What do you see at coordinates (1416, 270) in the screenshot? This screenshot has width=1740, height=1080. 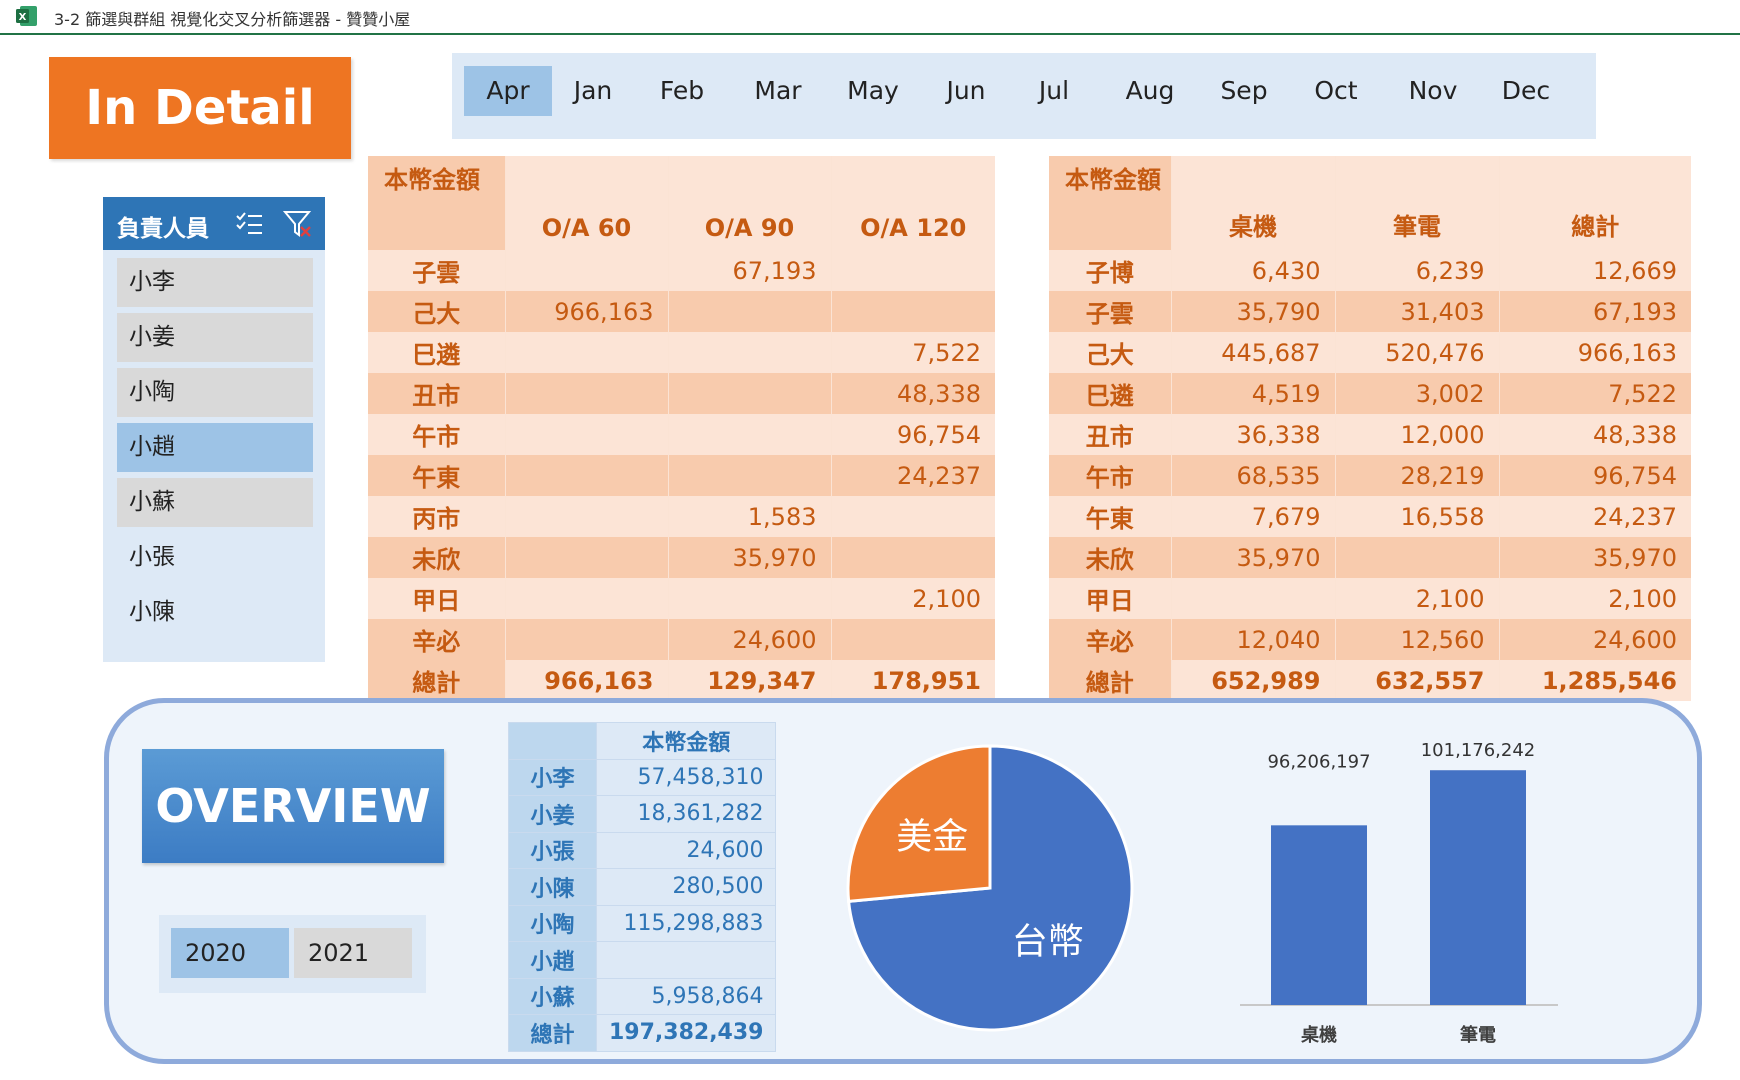 I see `value-cell: 6,239` at bounding box center [1416, 270].